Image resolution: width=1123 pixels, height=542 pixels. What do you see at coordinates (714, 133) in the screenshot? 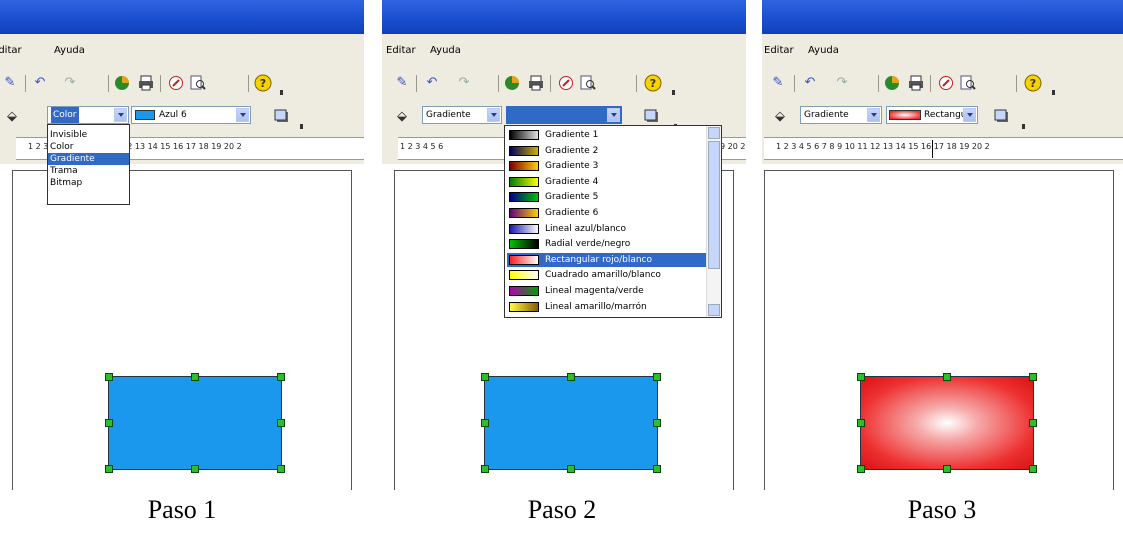
I see `scroll-up-icon` at bounding box center [714, 133].